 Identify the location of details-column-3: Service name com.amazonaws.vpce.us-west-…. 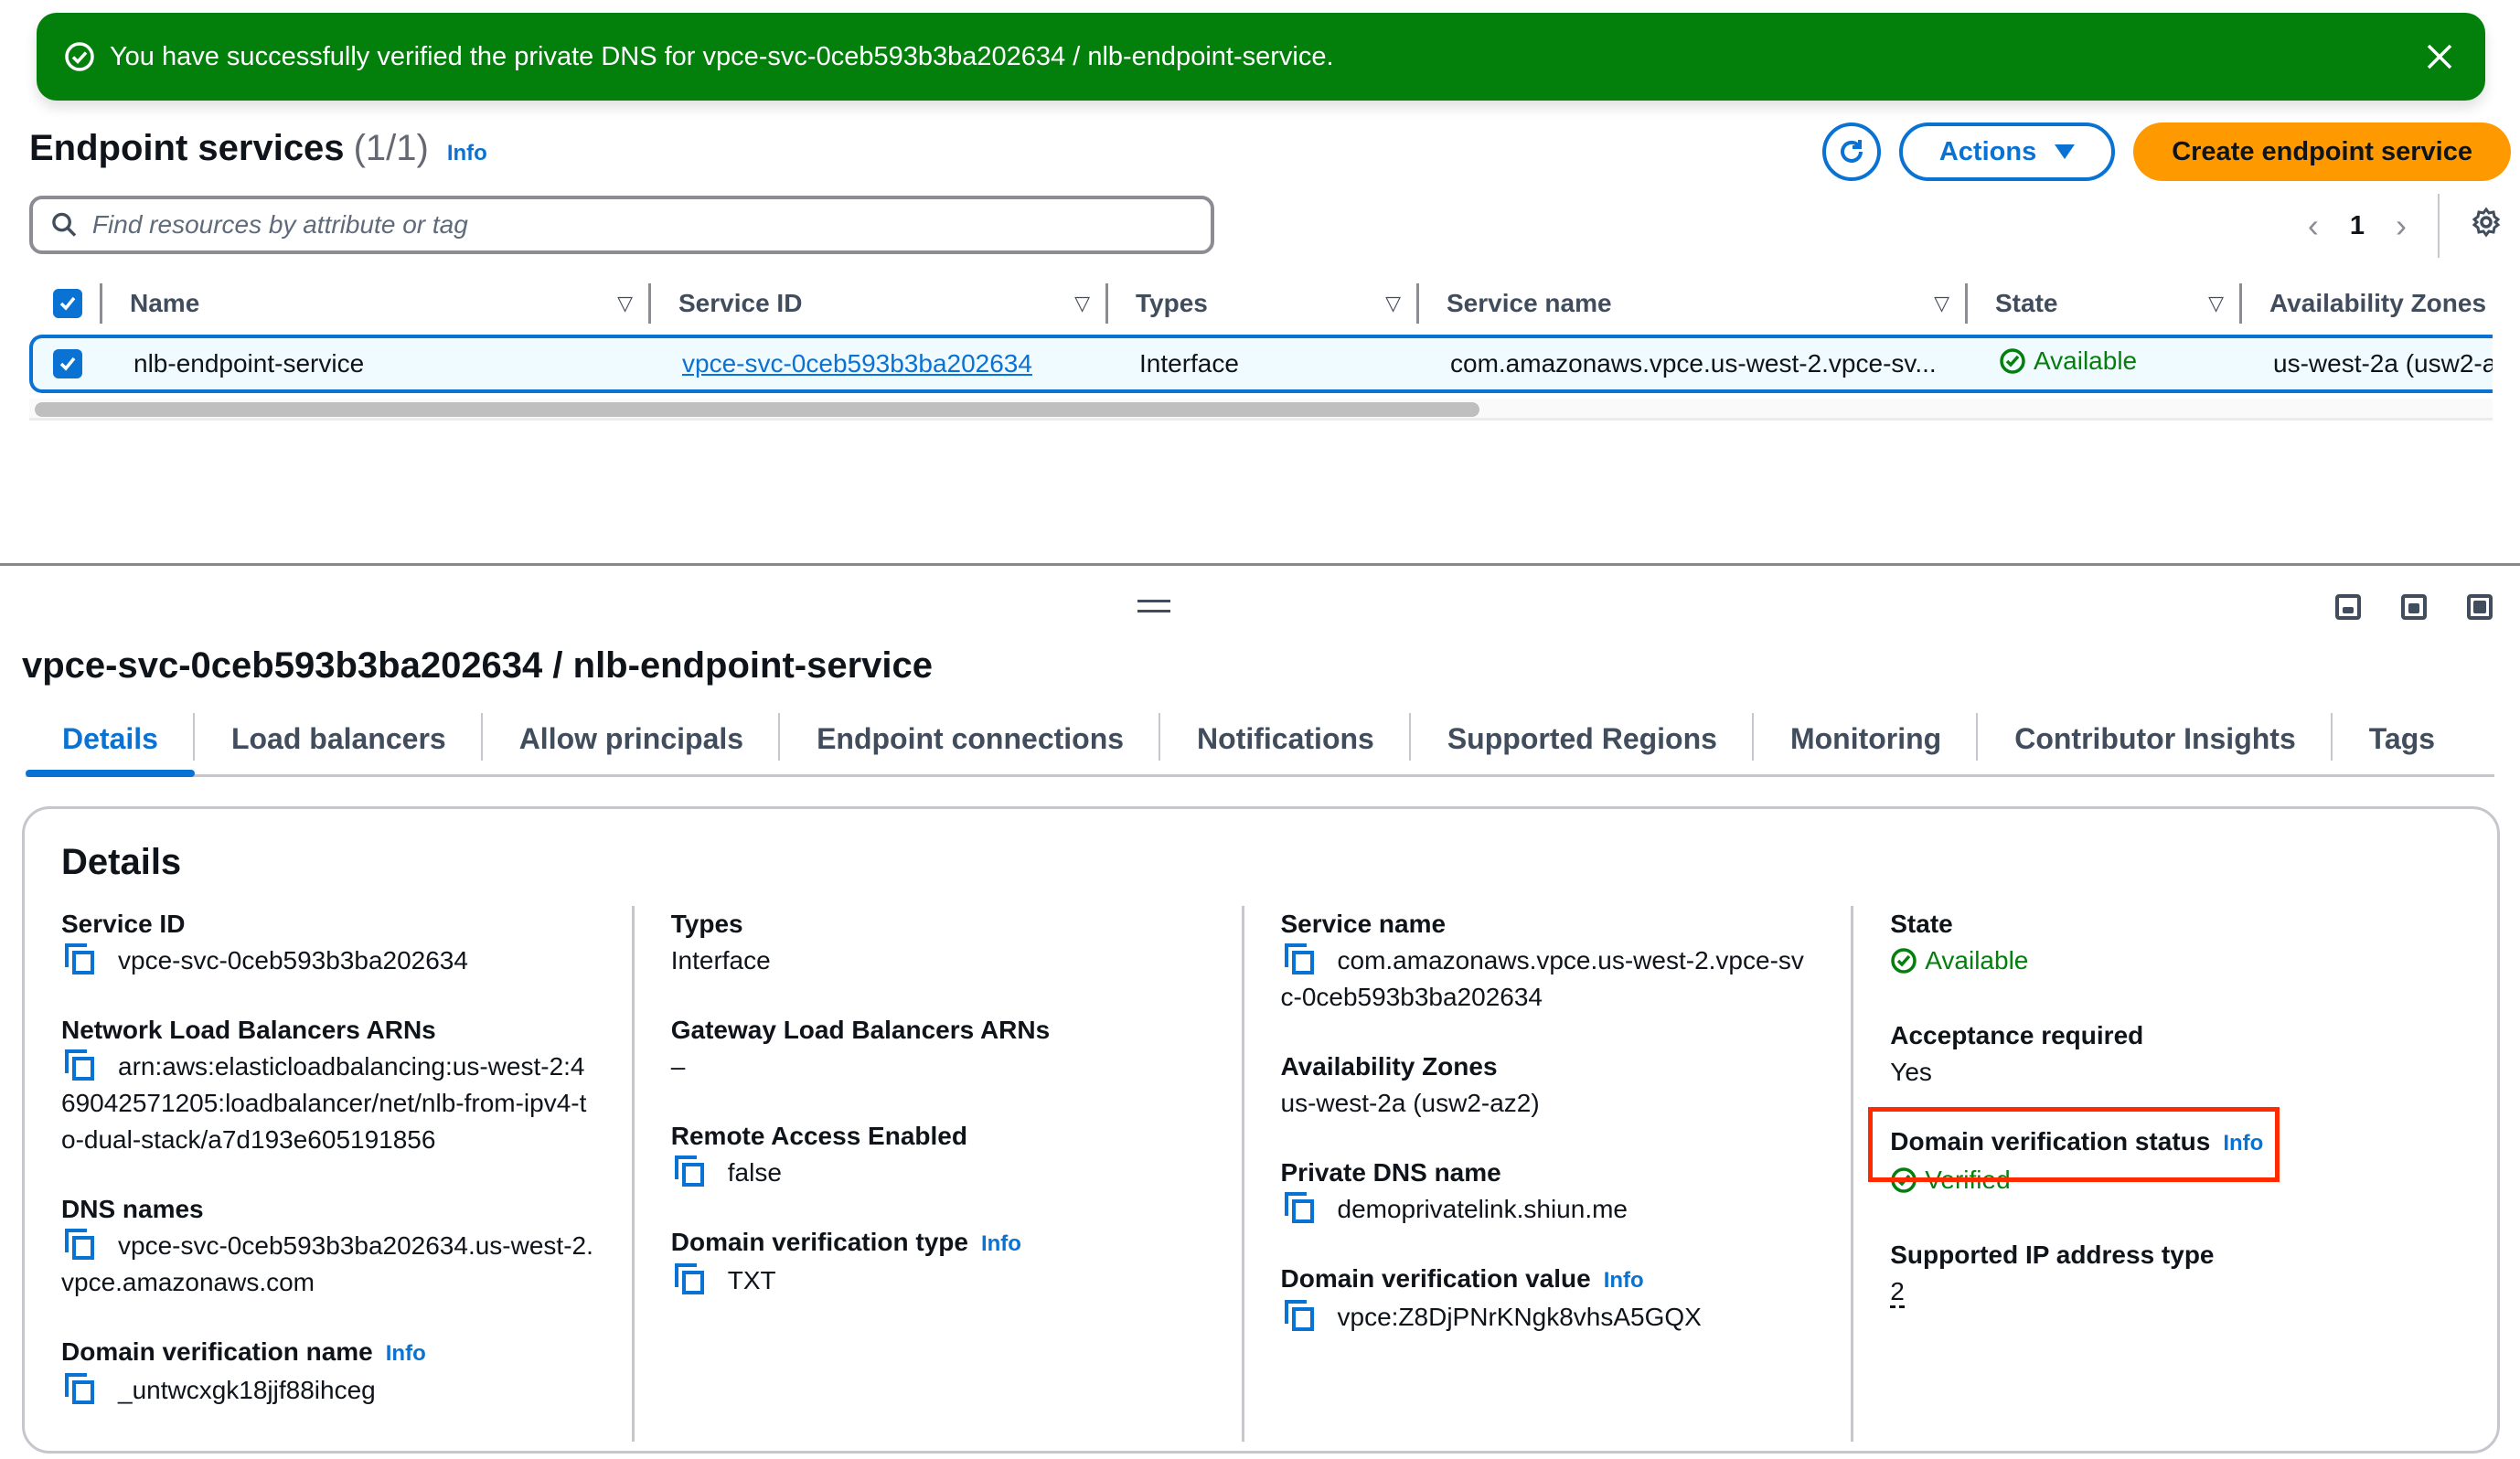
(1549, 1174).